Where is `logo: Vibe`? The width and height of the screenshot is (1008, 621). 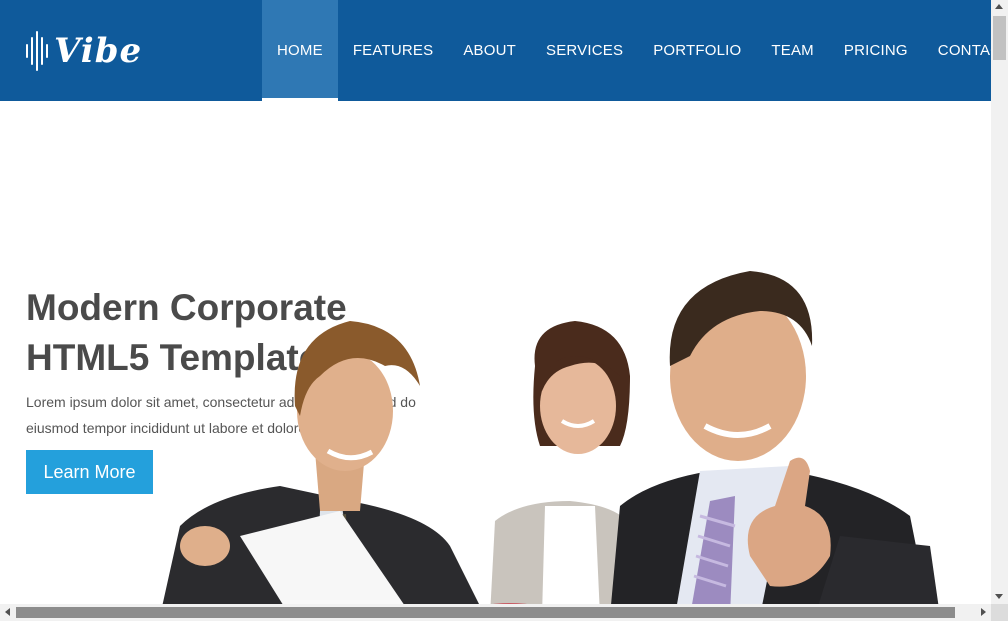
logo: Vibe is located at coordinates (84, 51).